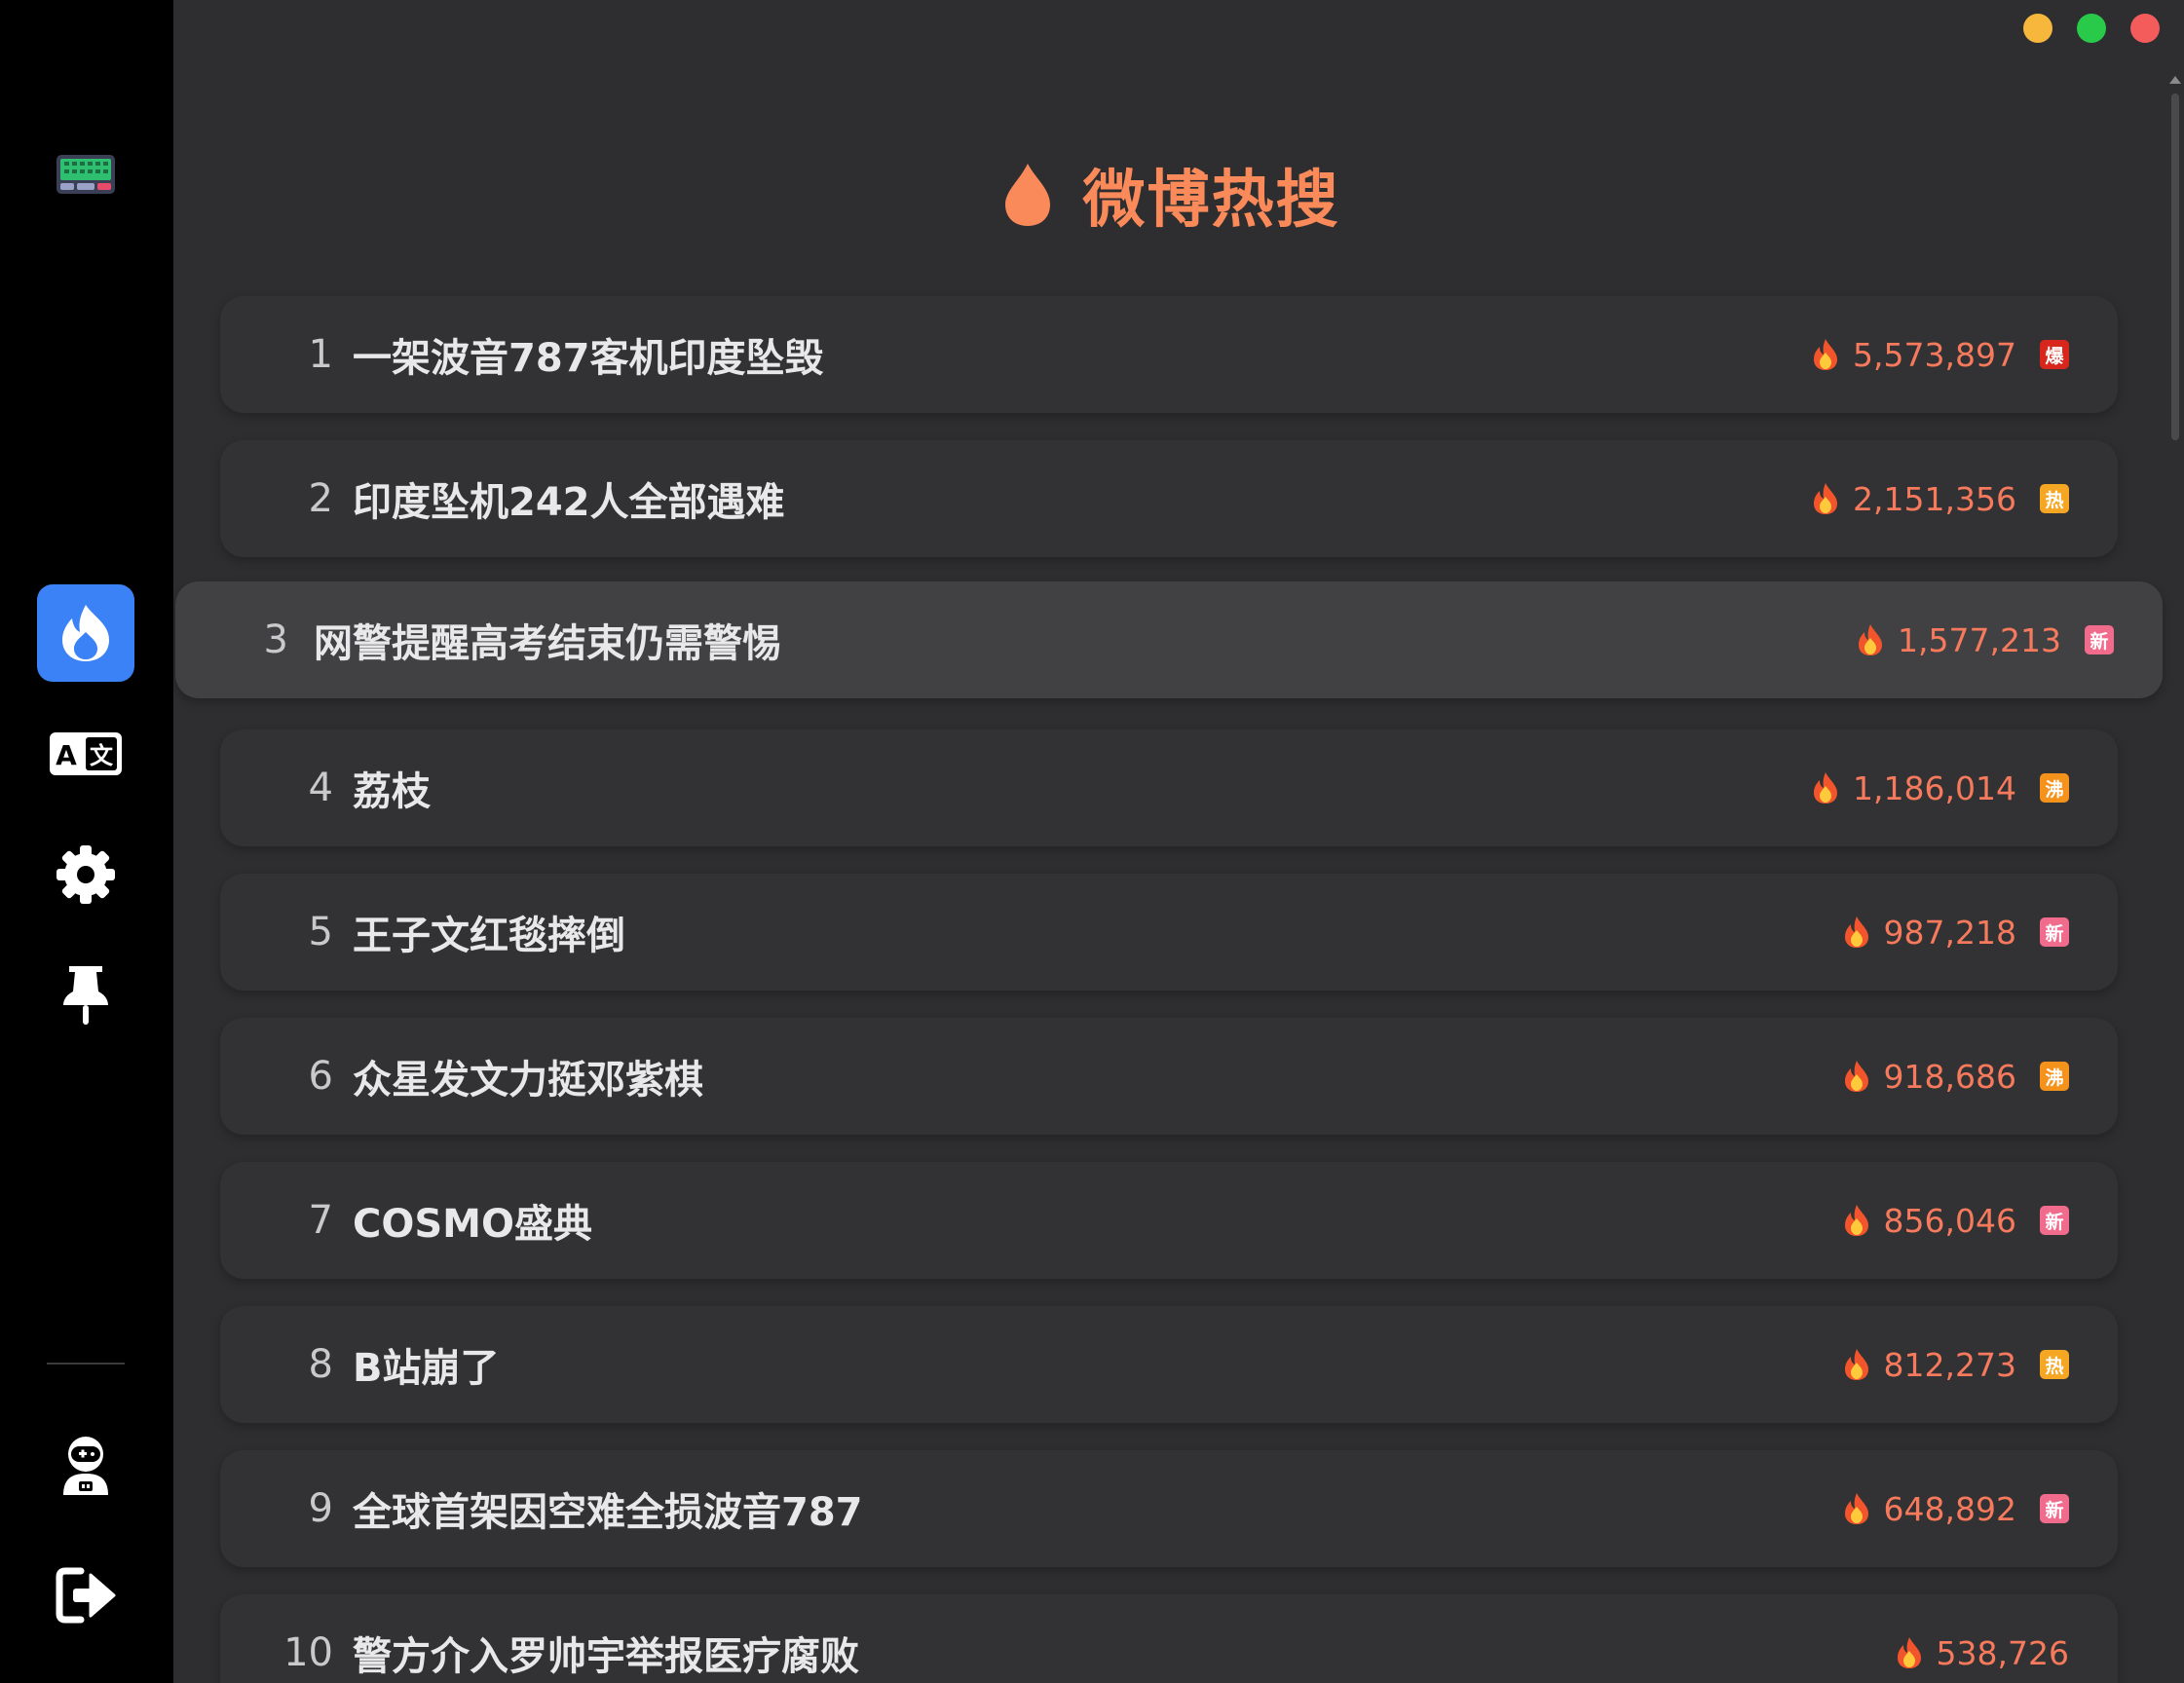 The width and height of the screenshot is (2184, 1683). What do you see at coordinates (588, 355) in the screenshot?
I see `topic-title: 一架波音787客机印度坠毁` at bounding box center [588, 355].